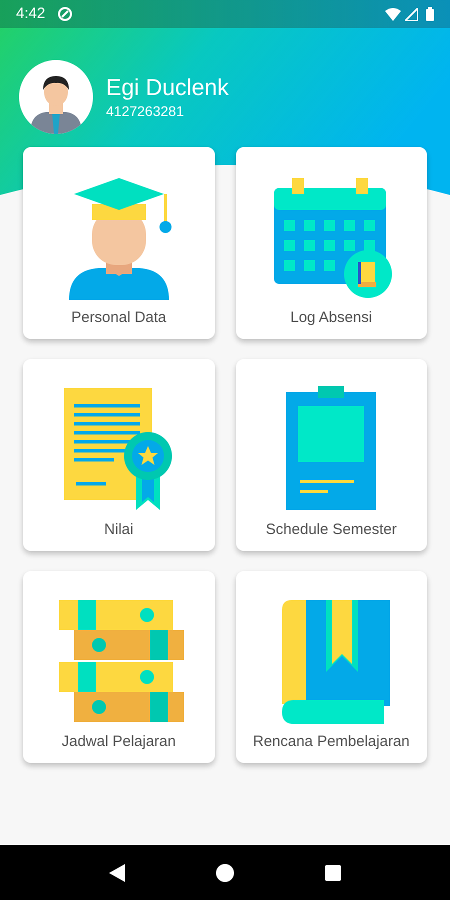 This screenshot has height=900, width=450. I want to click on status-time: 4:42, so click(31, 14).